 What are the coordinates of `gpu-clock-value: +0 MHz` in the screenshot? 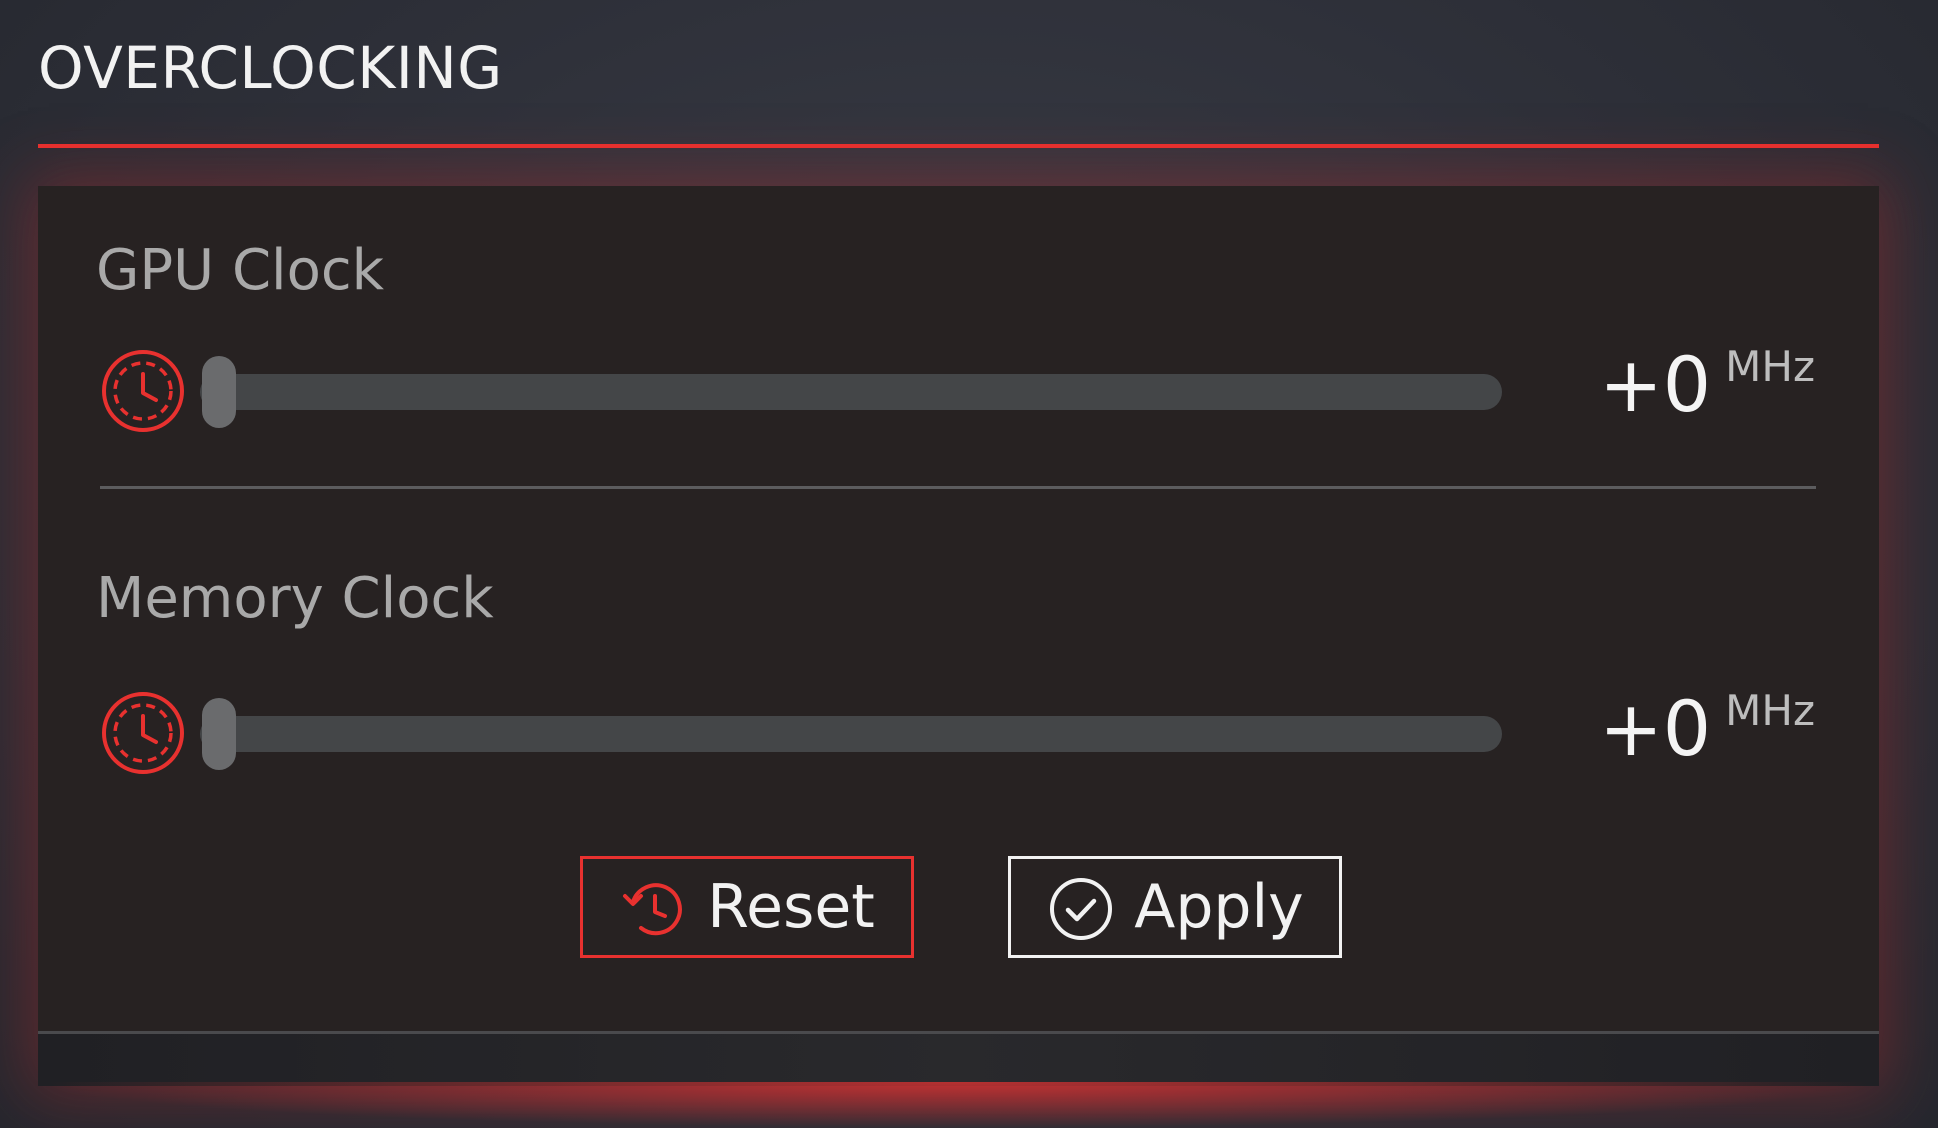 It's located at (1707, 384).